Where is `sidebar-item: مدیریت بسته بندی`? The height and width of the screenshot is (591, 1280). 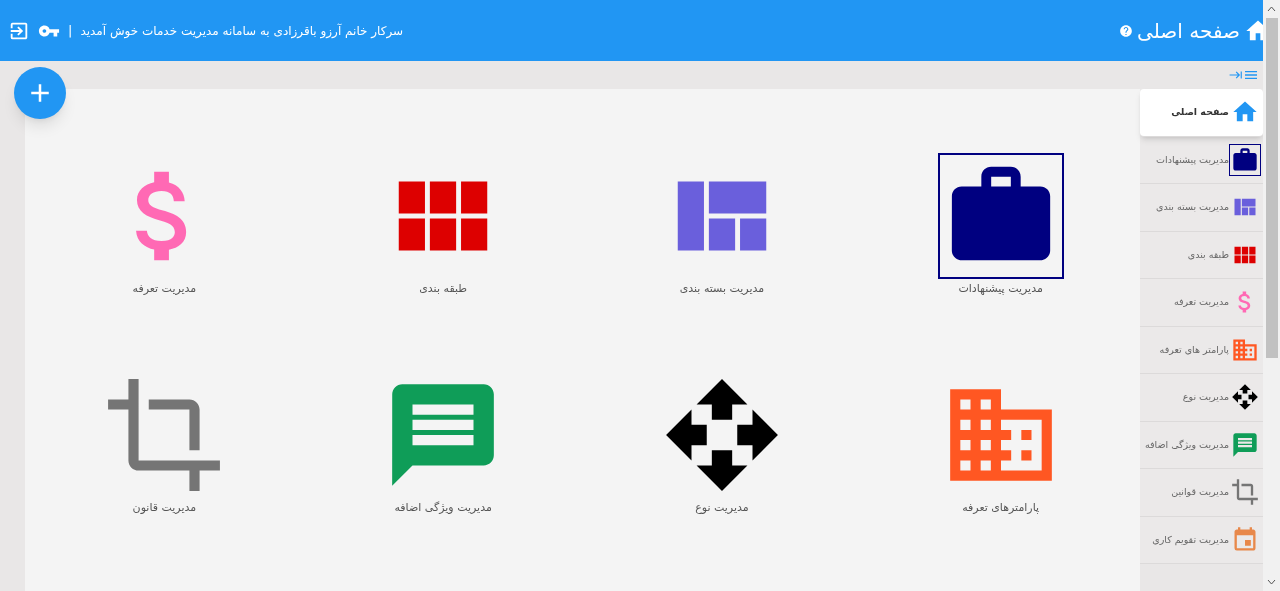 sidebar-item: مدیریت بسته بندی is located at coordinates (1201, 208).